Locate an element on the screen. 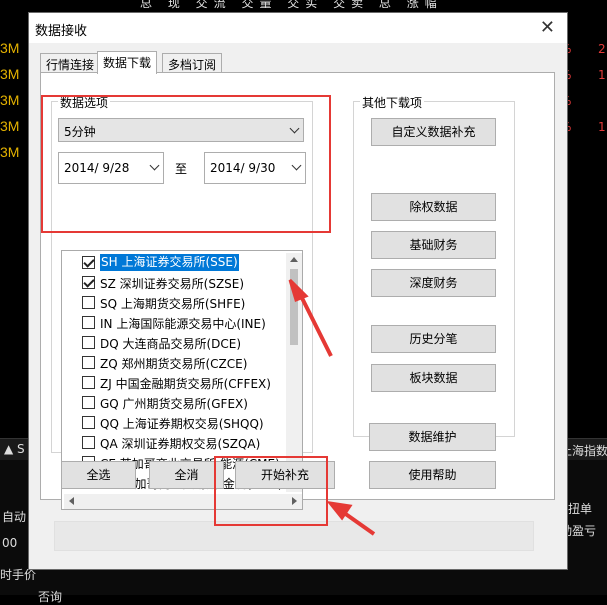 The width and height of the screenshot is (607, 605). arrow-to-start-icon is located at coordinates (351, 518).